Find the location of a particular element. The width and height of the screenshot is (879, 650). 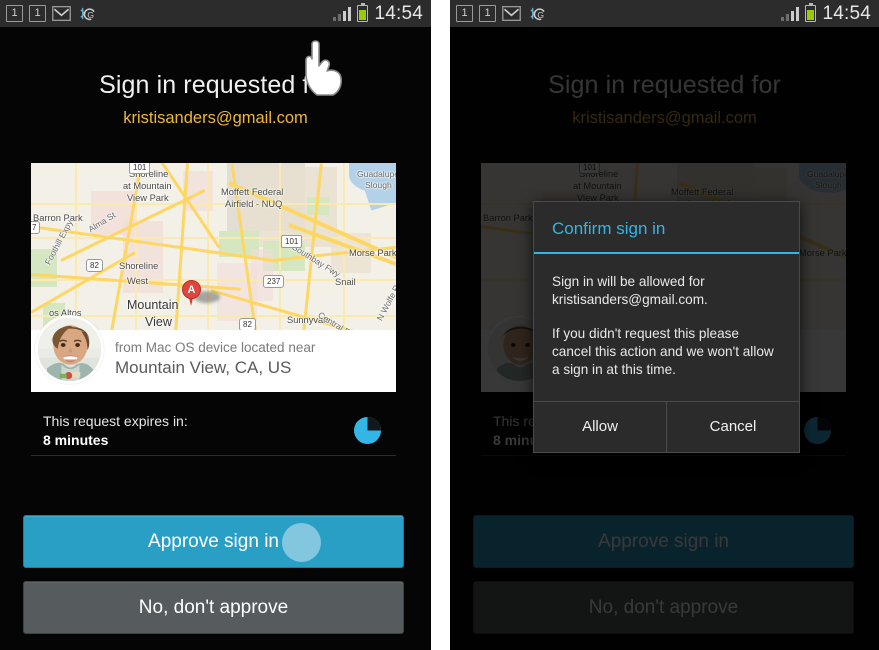

gmail-icon is located at coordinates (61, 13).